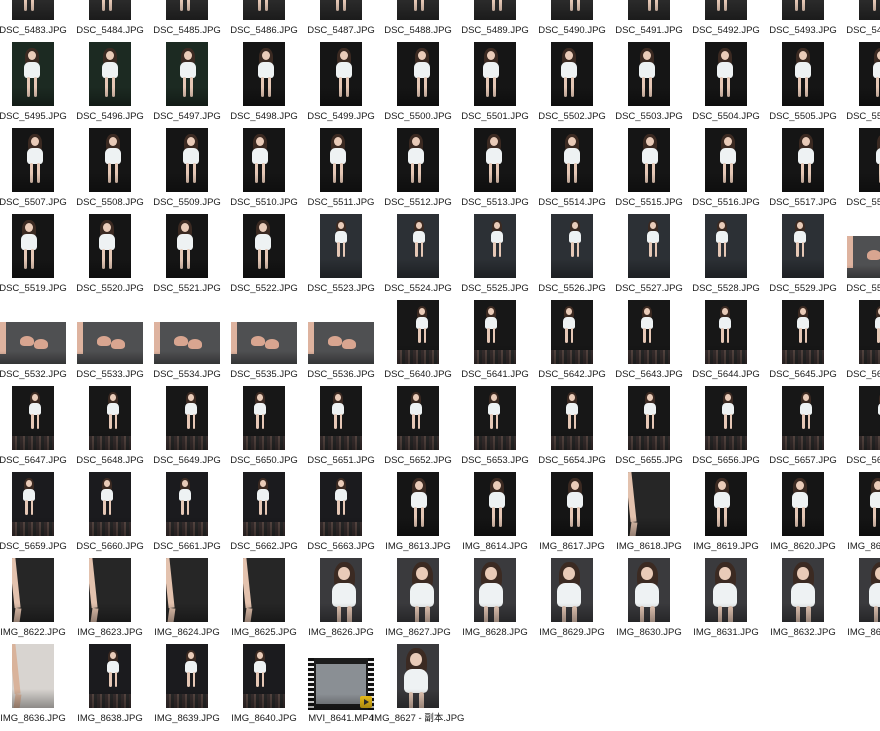  I want to click on file-item: DSC_5504.JPG, so click(726, 85).